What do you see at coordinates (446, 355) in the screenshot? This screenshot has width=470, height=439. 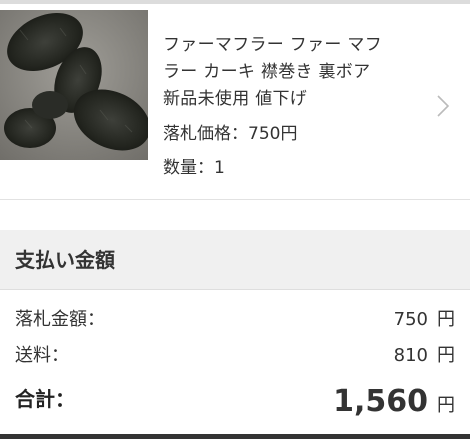 I see `shipping-unit: 円` at bounding box center [446, 355].